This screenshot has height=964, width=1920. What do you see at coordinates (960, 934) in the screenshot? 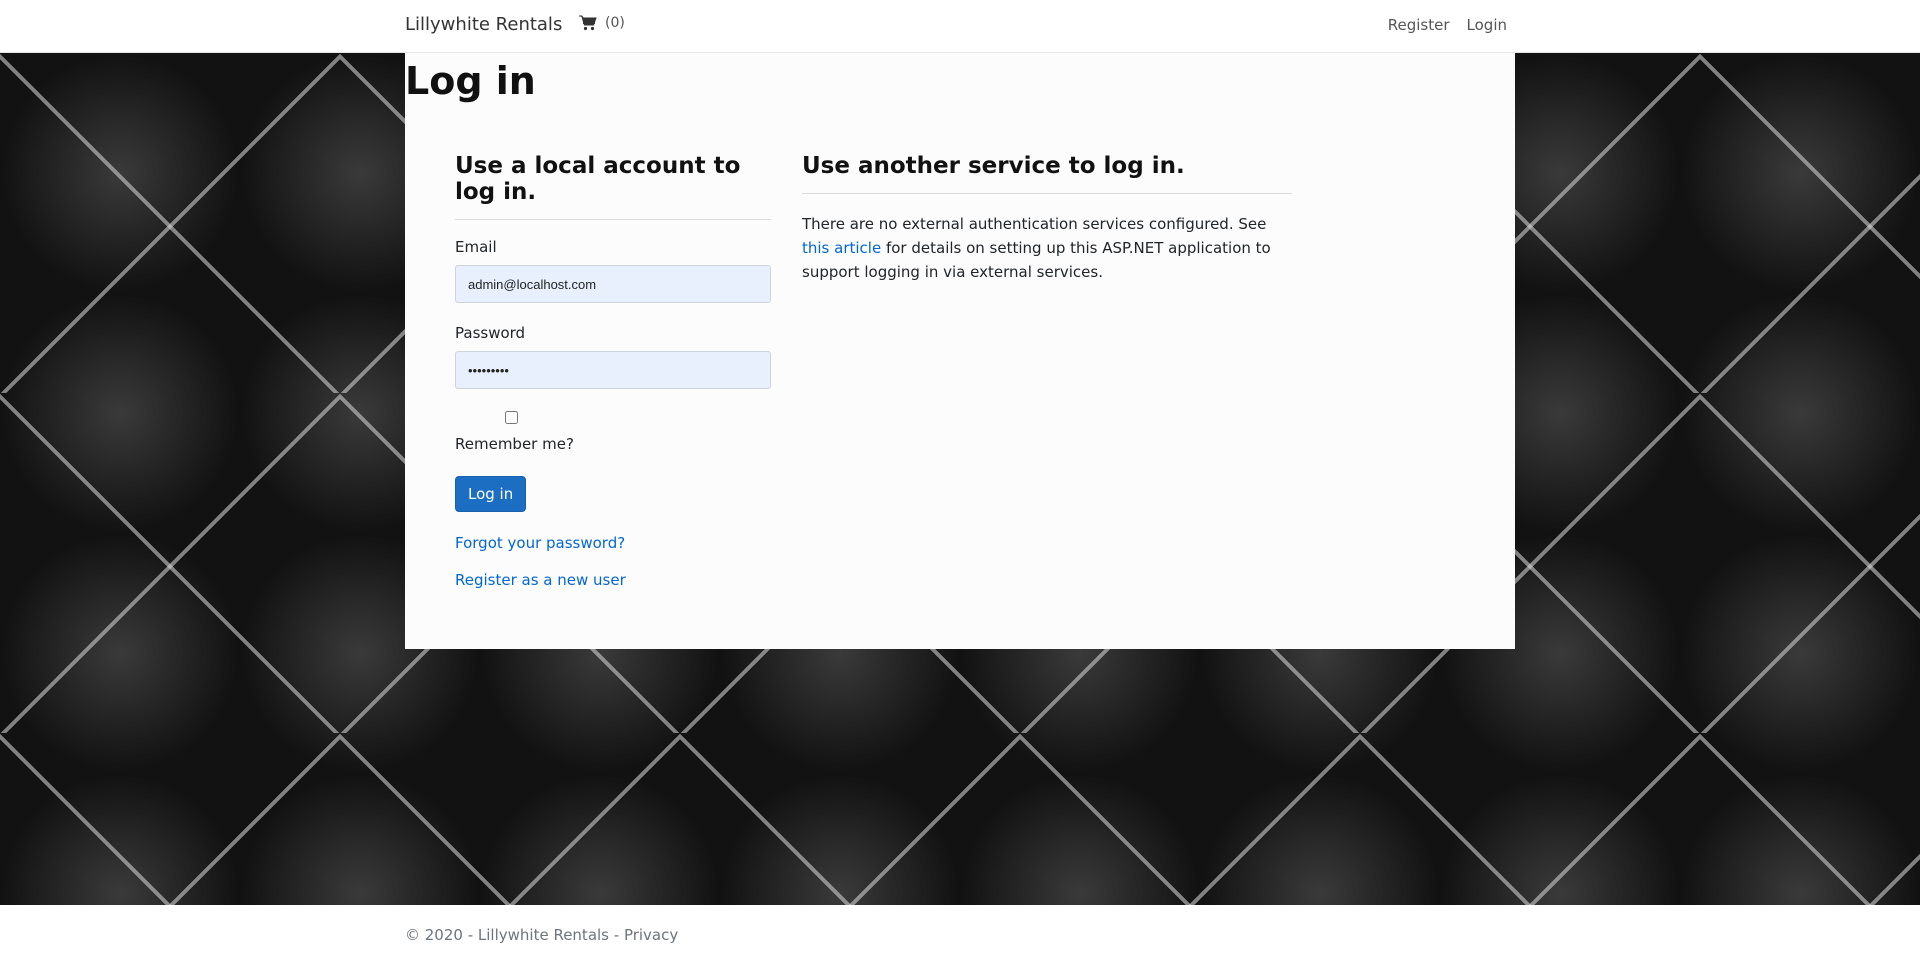
I see `footer: © 2020 - Lillywhite Rentals - Privacy` at bounding box center [960, 934].